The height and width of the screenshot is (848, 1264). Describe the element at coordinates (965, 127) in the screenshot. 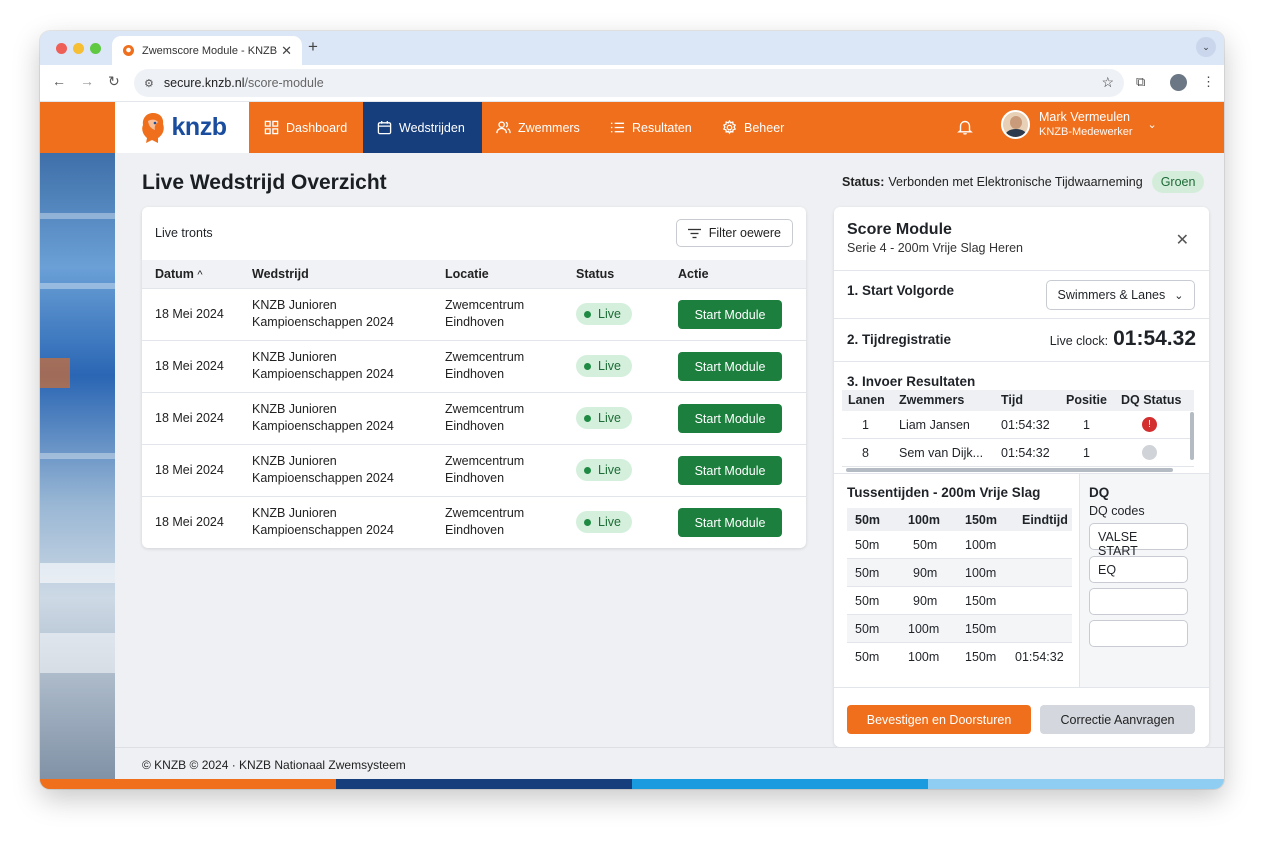

I see `bell-icon` at that location.